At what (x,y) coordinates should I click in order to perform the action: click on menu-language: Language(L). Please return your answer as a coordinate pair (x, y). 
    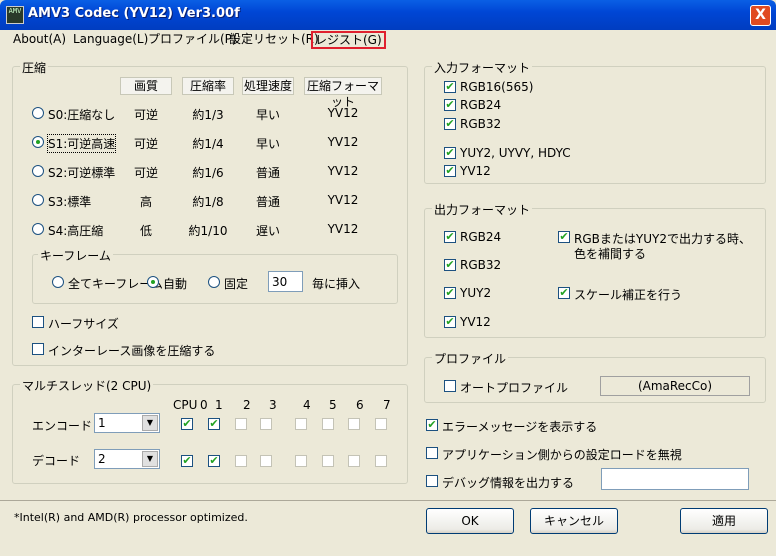
    Looking at the image, I should click on (110, 39).